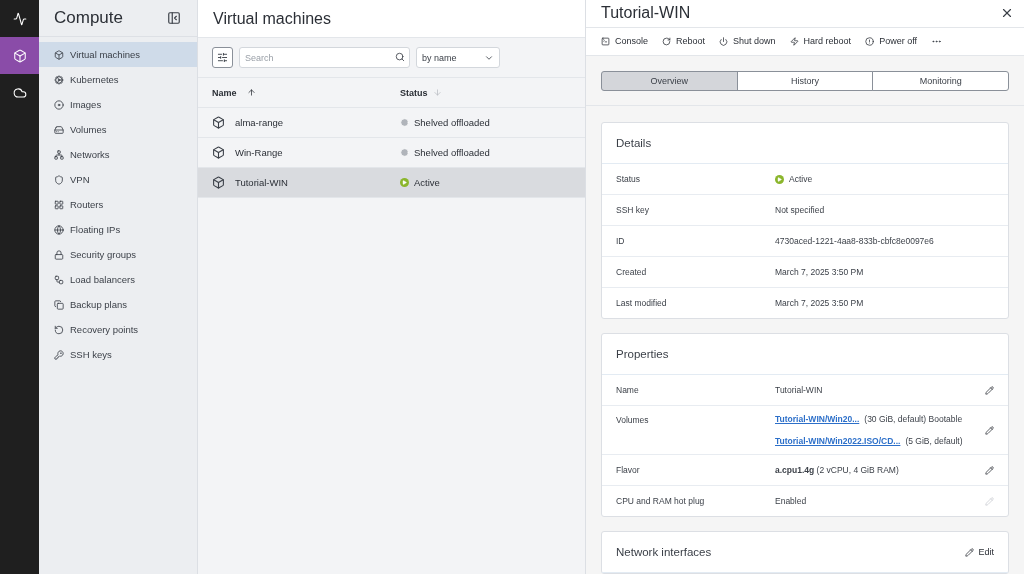  Describe the element at coordinates (870, 41) in the screenshot. I see `alert-icon` at that location.